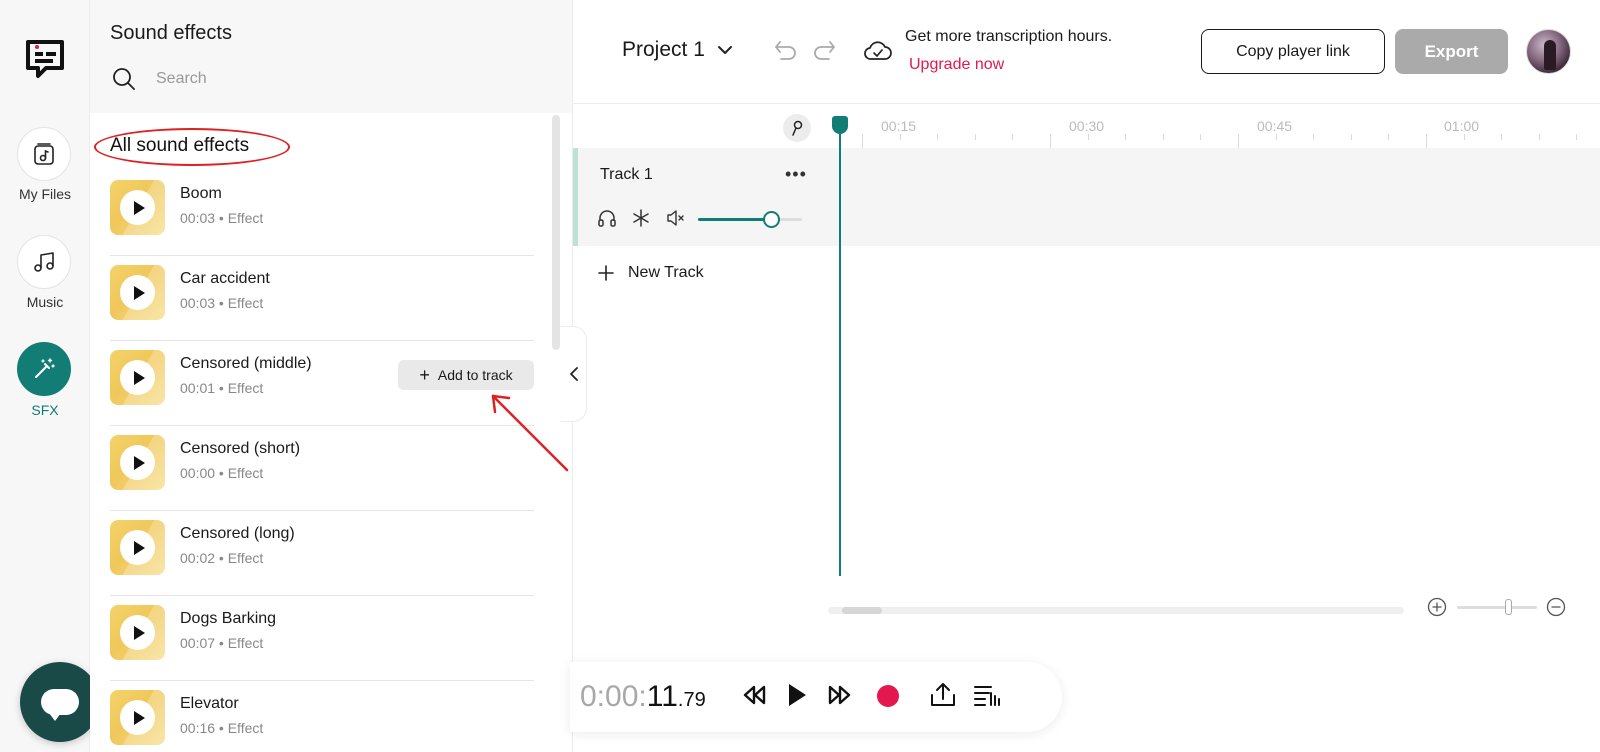 Image resolution: width=1600 pixels, height=752 pixels. Describe the element at coordinates (824, 50) in the screenshot. I see `redo-icon` at that location.